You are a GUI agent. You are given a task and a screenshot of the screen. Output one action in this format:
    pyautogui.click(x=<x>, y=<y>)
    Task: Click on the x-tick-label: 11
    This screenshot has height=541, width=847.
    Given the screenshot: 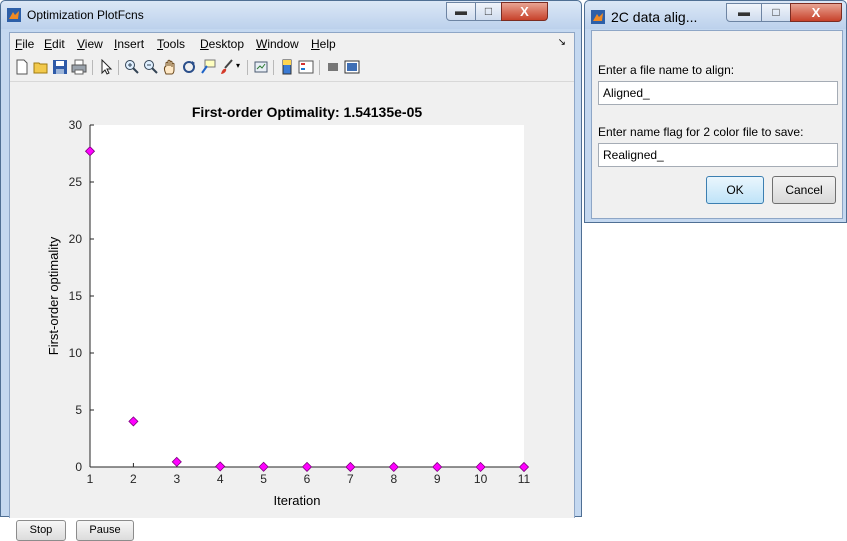 What is the action you would take?
    pyautogui.click(x=524, y=479)
    